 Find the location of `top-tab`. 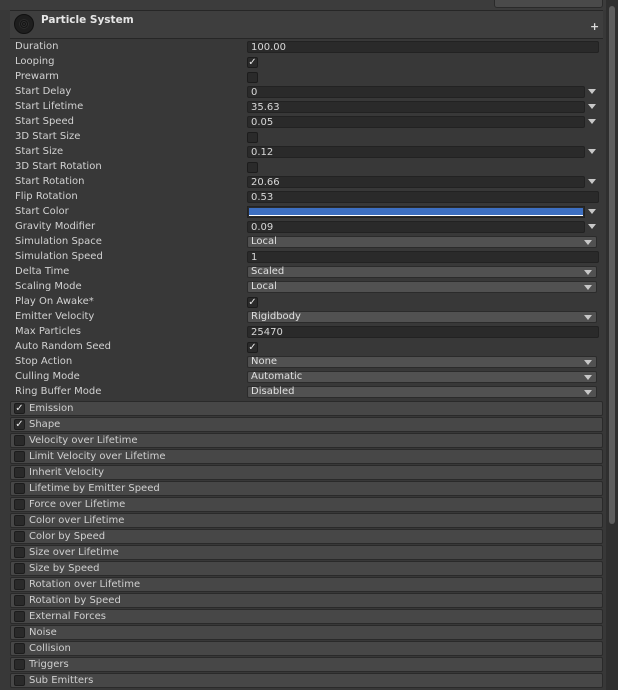

top-tab is located at coordinates (548, 4).